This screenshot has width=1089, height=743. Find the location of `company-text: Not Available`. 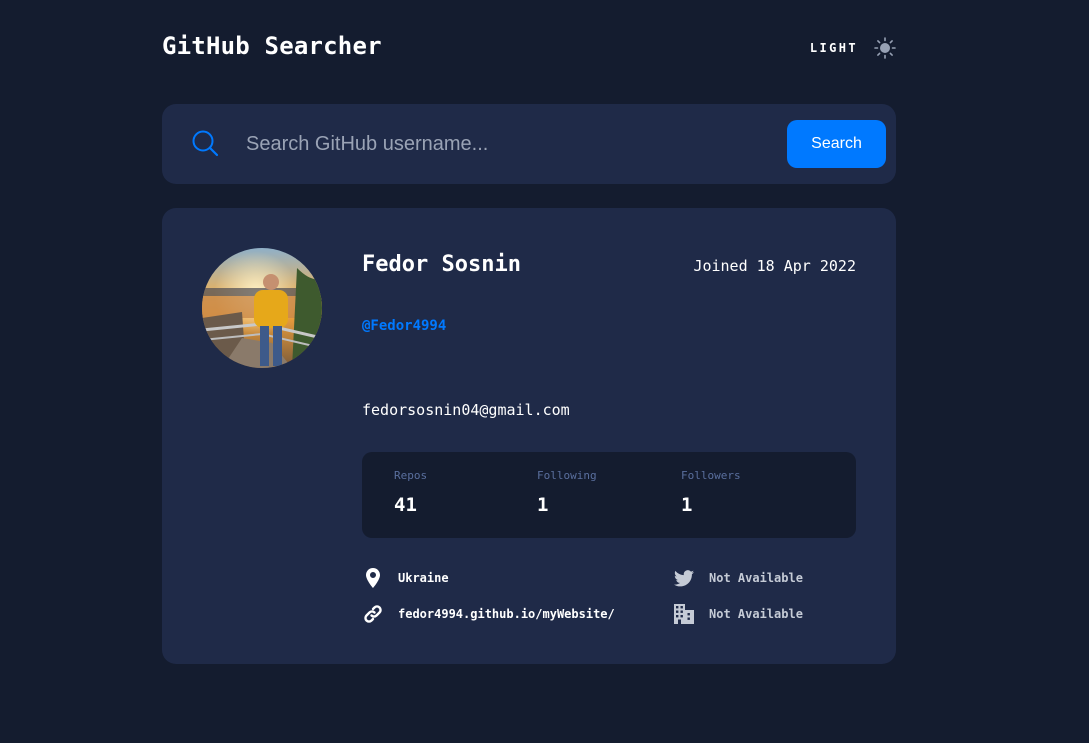

company-text: Not Available is located at coordinates (756, 614).